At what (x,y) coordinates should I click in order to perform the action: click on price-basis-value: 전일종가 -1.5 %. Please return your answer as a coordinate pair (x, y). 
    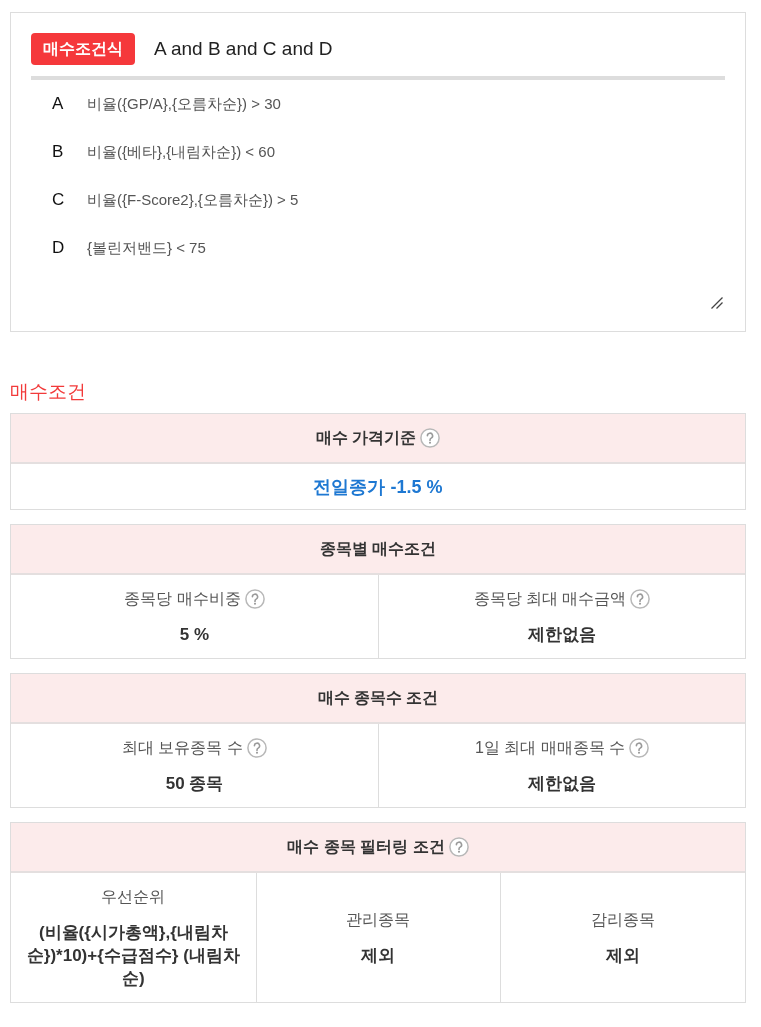
    Looking at the image, I should click on (378, 487).